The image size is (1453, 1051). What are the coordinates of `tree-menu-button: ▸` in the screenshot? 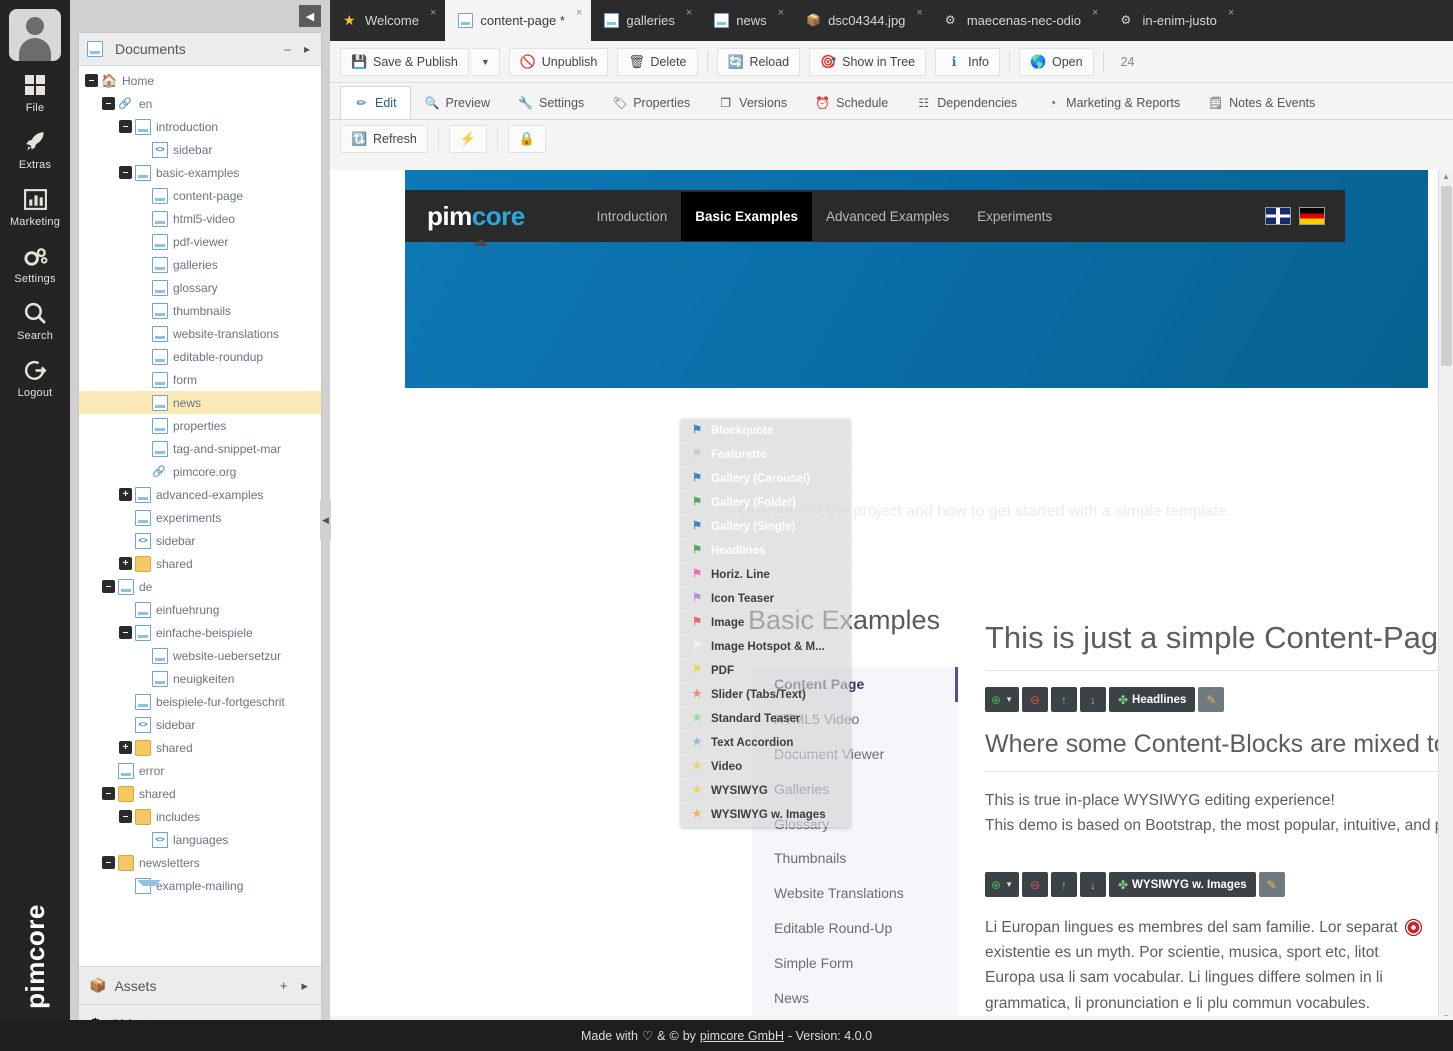 It's located at (307, 49).